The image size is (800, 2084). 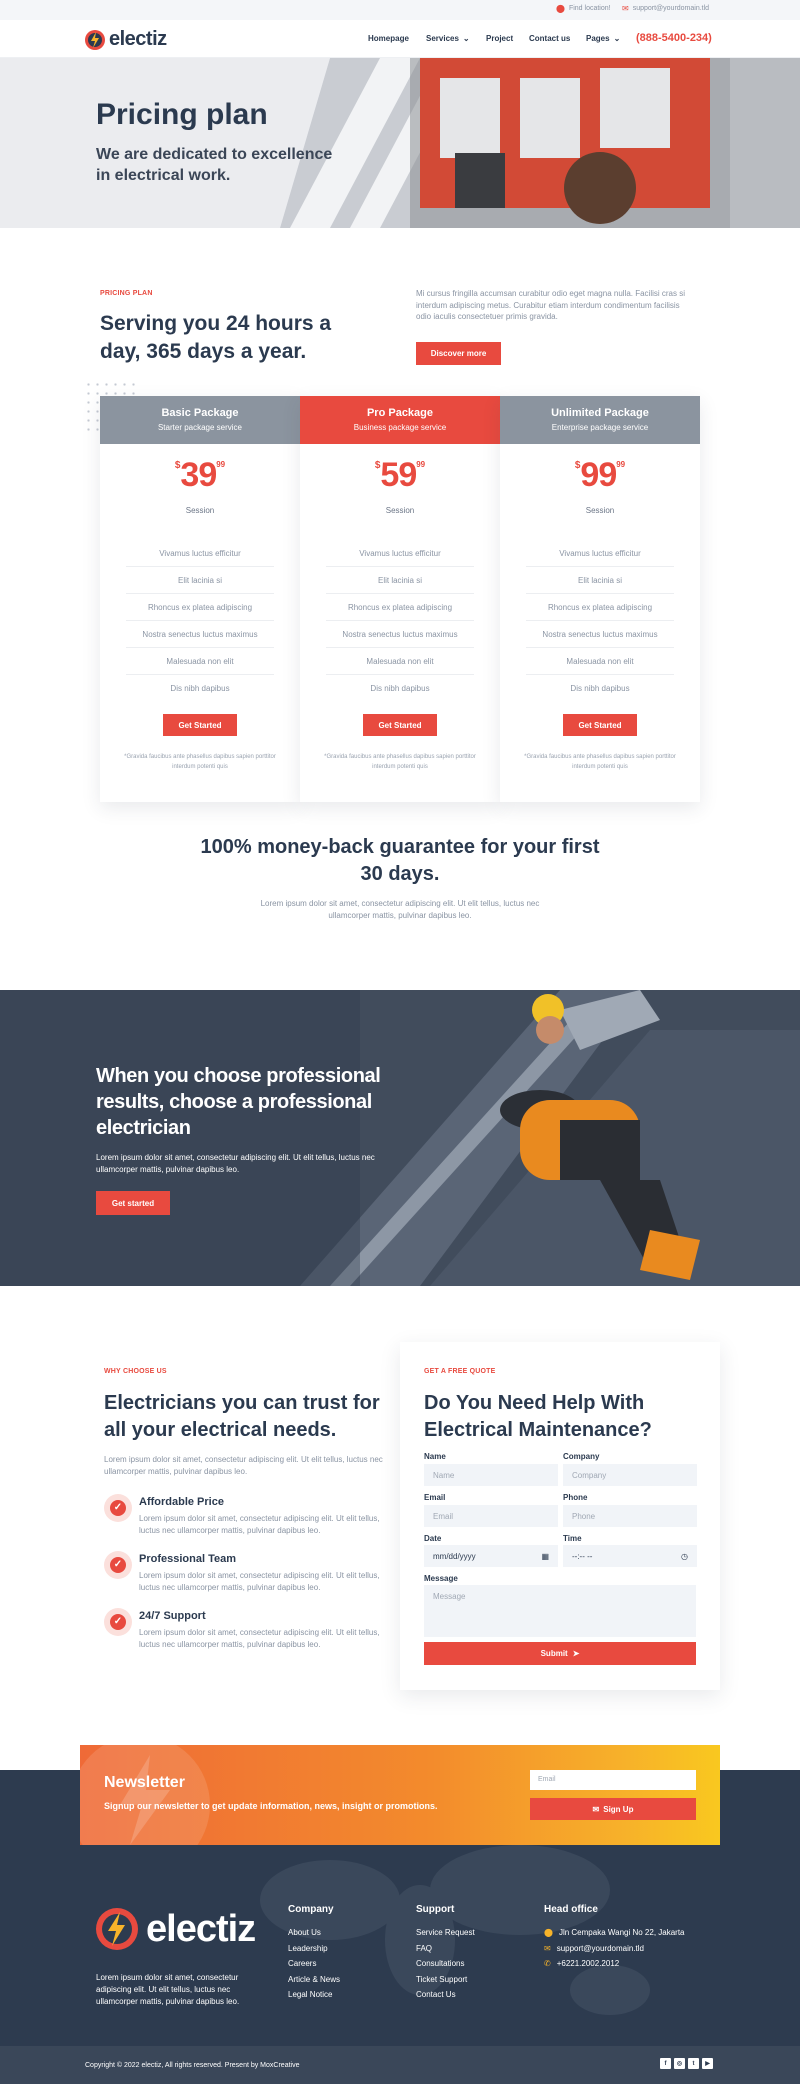 What do you see at coordinates (560, 8) in the screenshot?
I see `map-pin-icon: ⬤` at bounding box center [560, 8].